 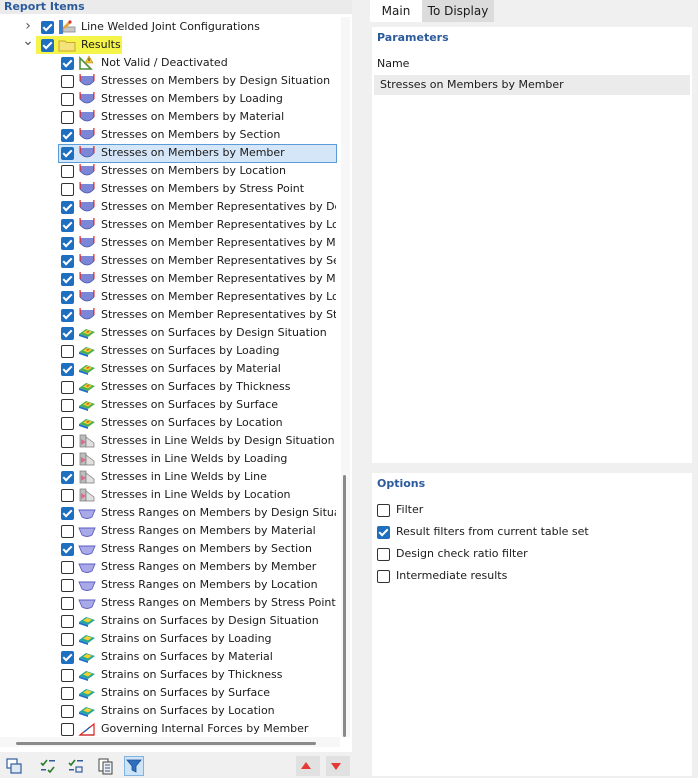 What do you see at coordinates (166, 743) in the screenshot?
I see `tree-horizontal-scroll-thumb` at bounding box center [166, 743].